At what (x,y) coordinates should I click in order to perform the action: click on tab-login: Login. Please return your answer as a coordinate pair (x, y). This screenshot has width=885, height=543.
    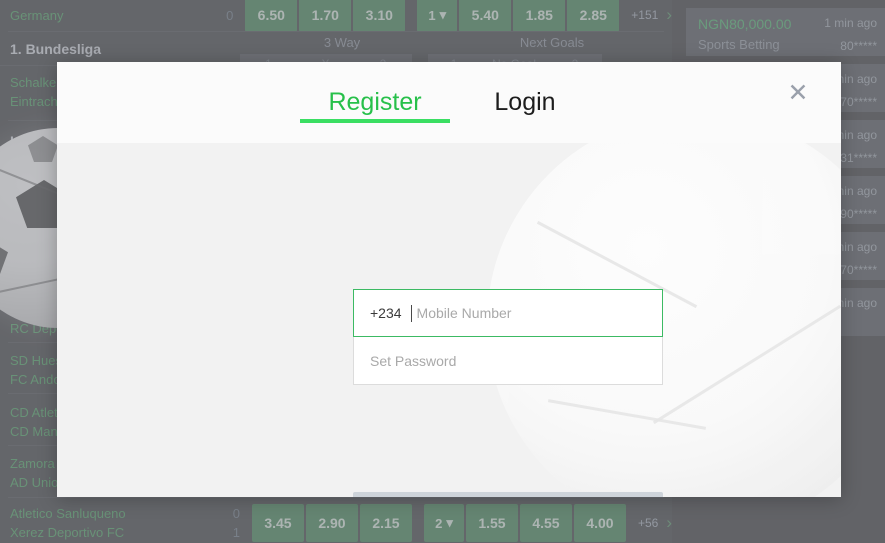
    Looking at the image, I should click on (525, 102).